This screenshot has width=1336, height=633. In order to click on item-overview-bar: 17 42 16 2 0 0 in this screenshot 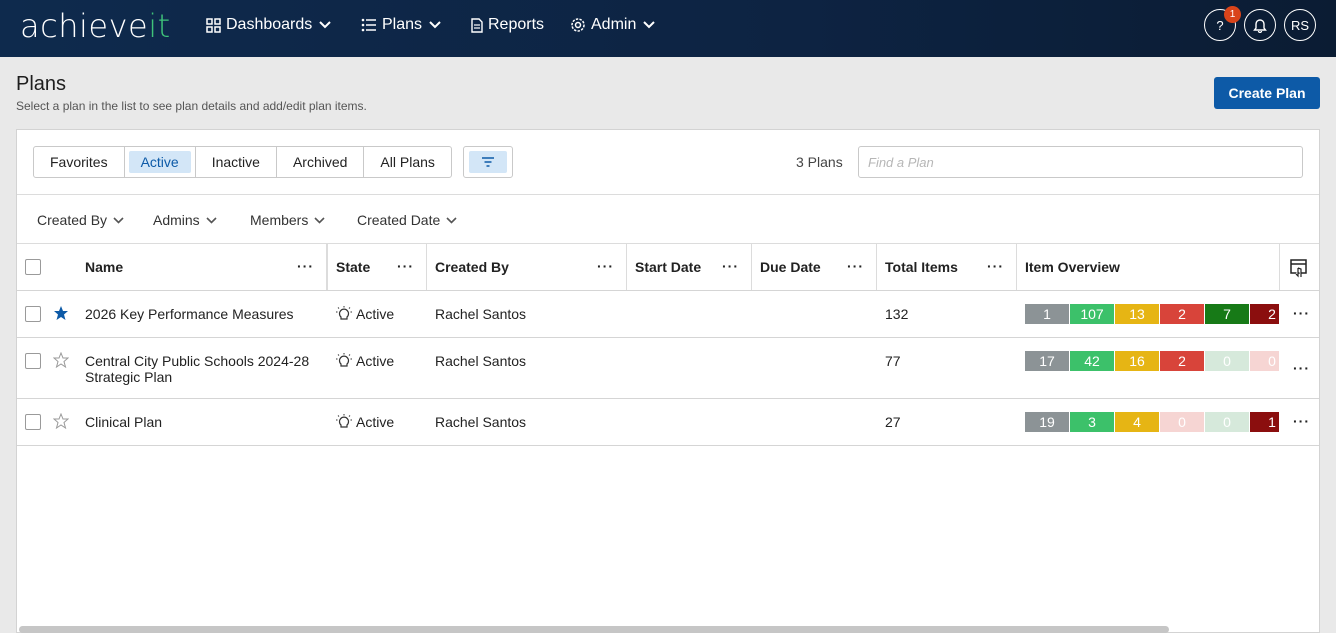, I will do `click(1152, 361)`.